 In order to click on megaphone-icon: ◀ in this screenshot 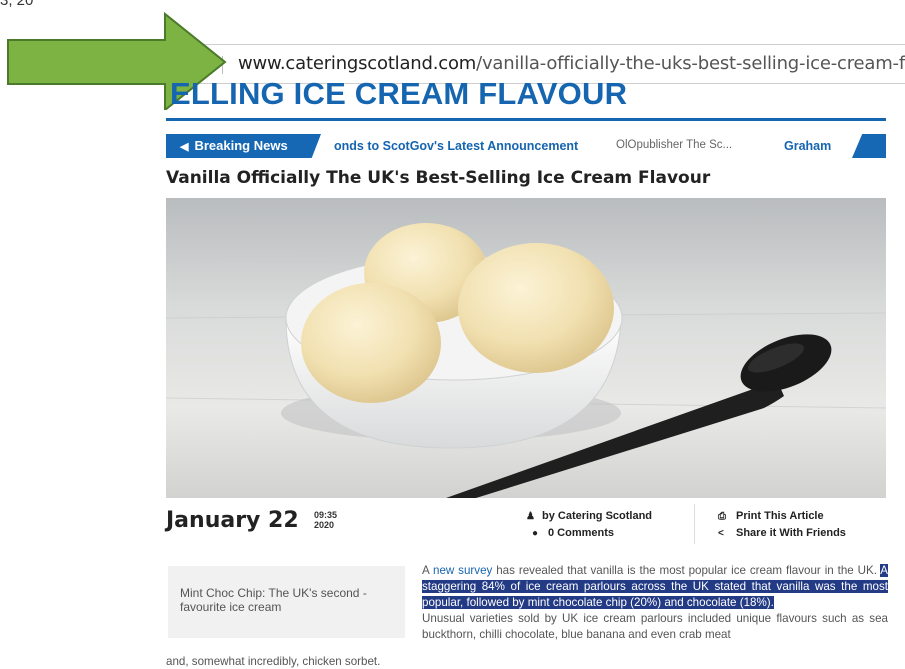, I will do `click(184, 147)`.